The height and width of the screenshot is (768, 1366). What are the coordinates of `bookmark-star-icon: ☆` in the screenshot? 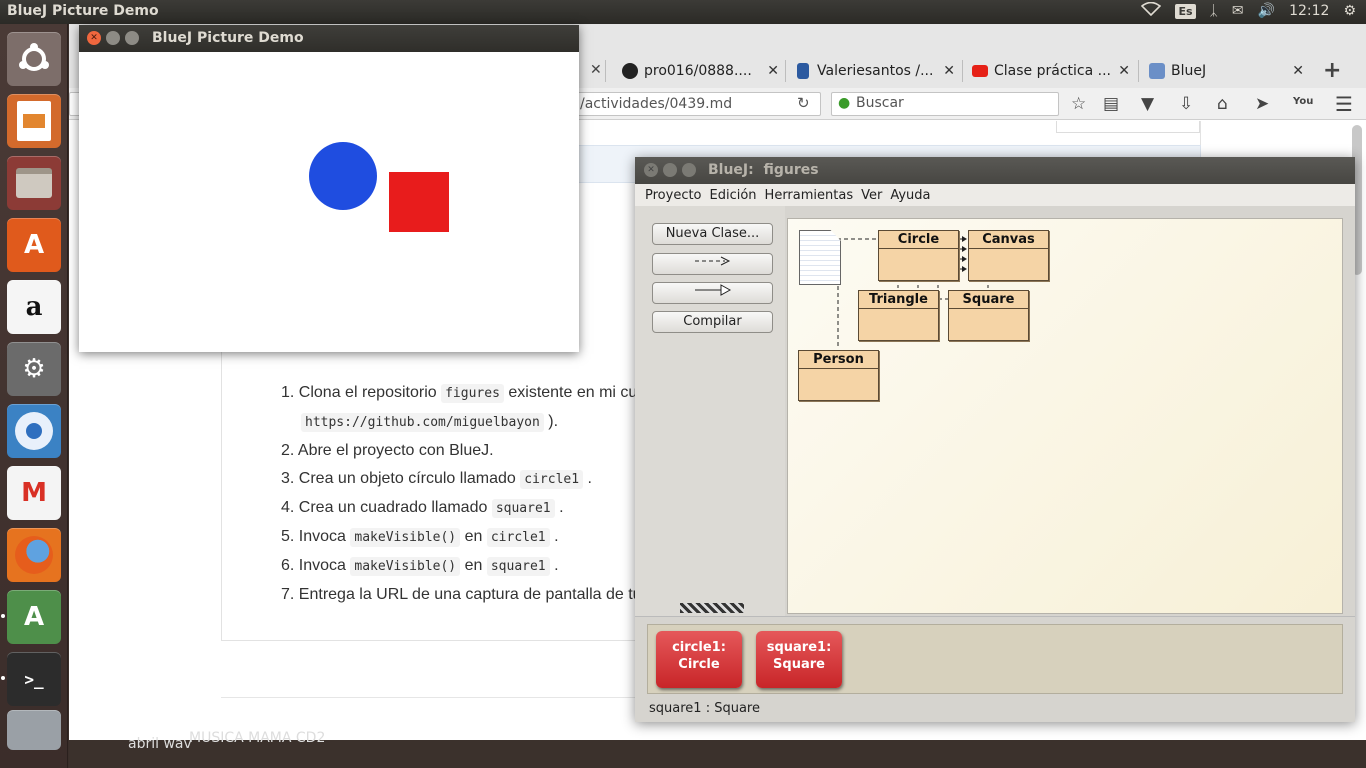 It's located at (1078, 104).